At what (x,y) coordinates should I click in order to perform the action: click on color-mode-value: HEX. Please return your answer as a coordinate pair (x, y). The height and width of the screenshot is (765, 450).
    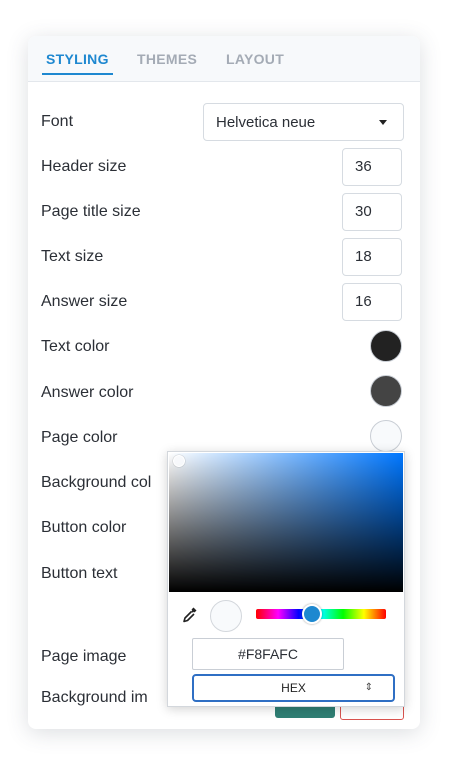
    Looking at the image, I should click on (293, 688).